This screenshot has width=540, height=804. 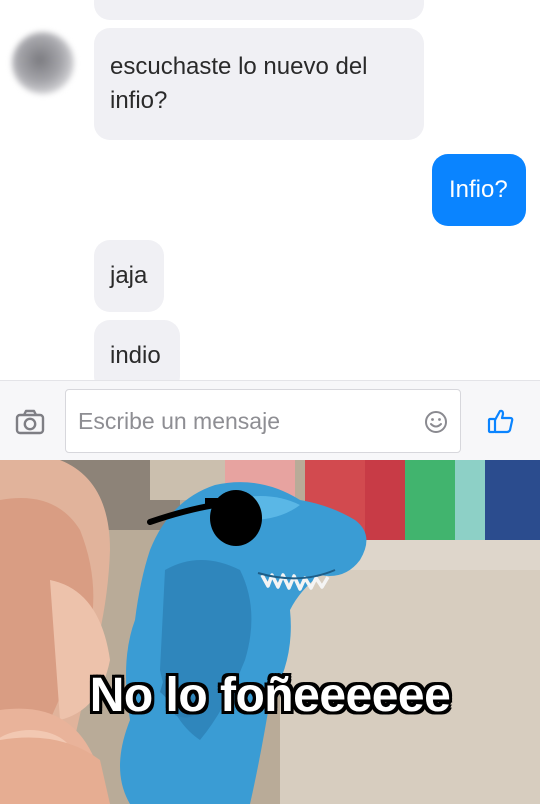 I want to click on message-bubble-incoming: indio, so click(x=137, y=350).